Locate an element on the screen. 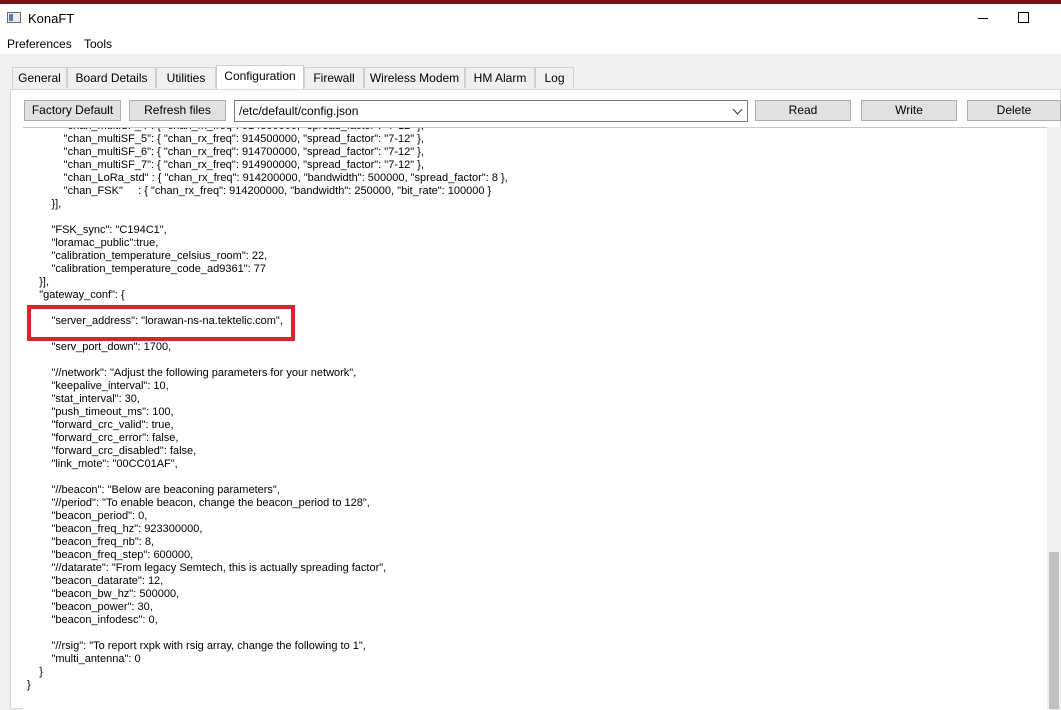  tab-firewall: Firewall is located at coordinates (334, 77).